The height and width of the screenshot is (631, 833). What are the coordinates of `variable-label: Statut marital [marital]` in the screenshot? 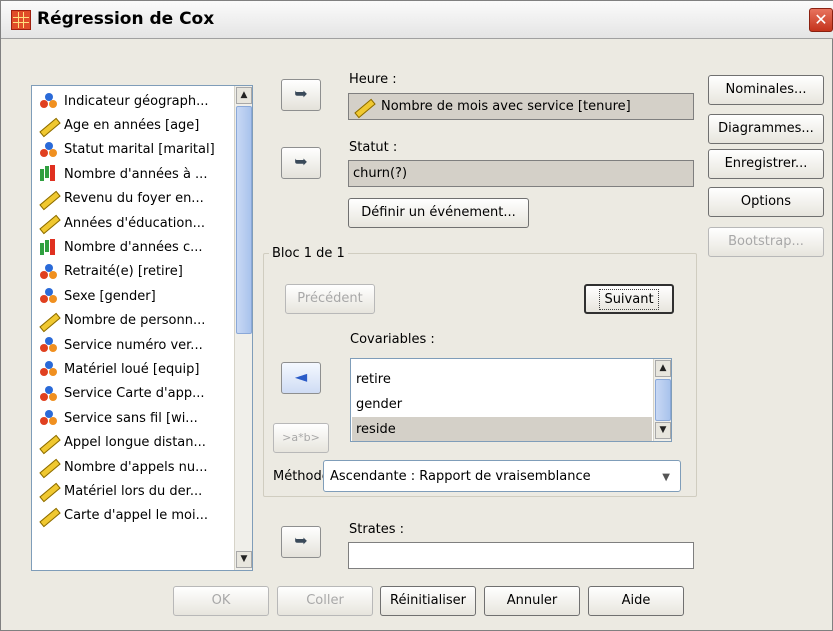 It's located at (139, 150).